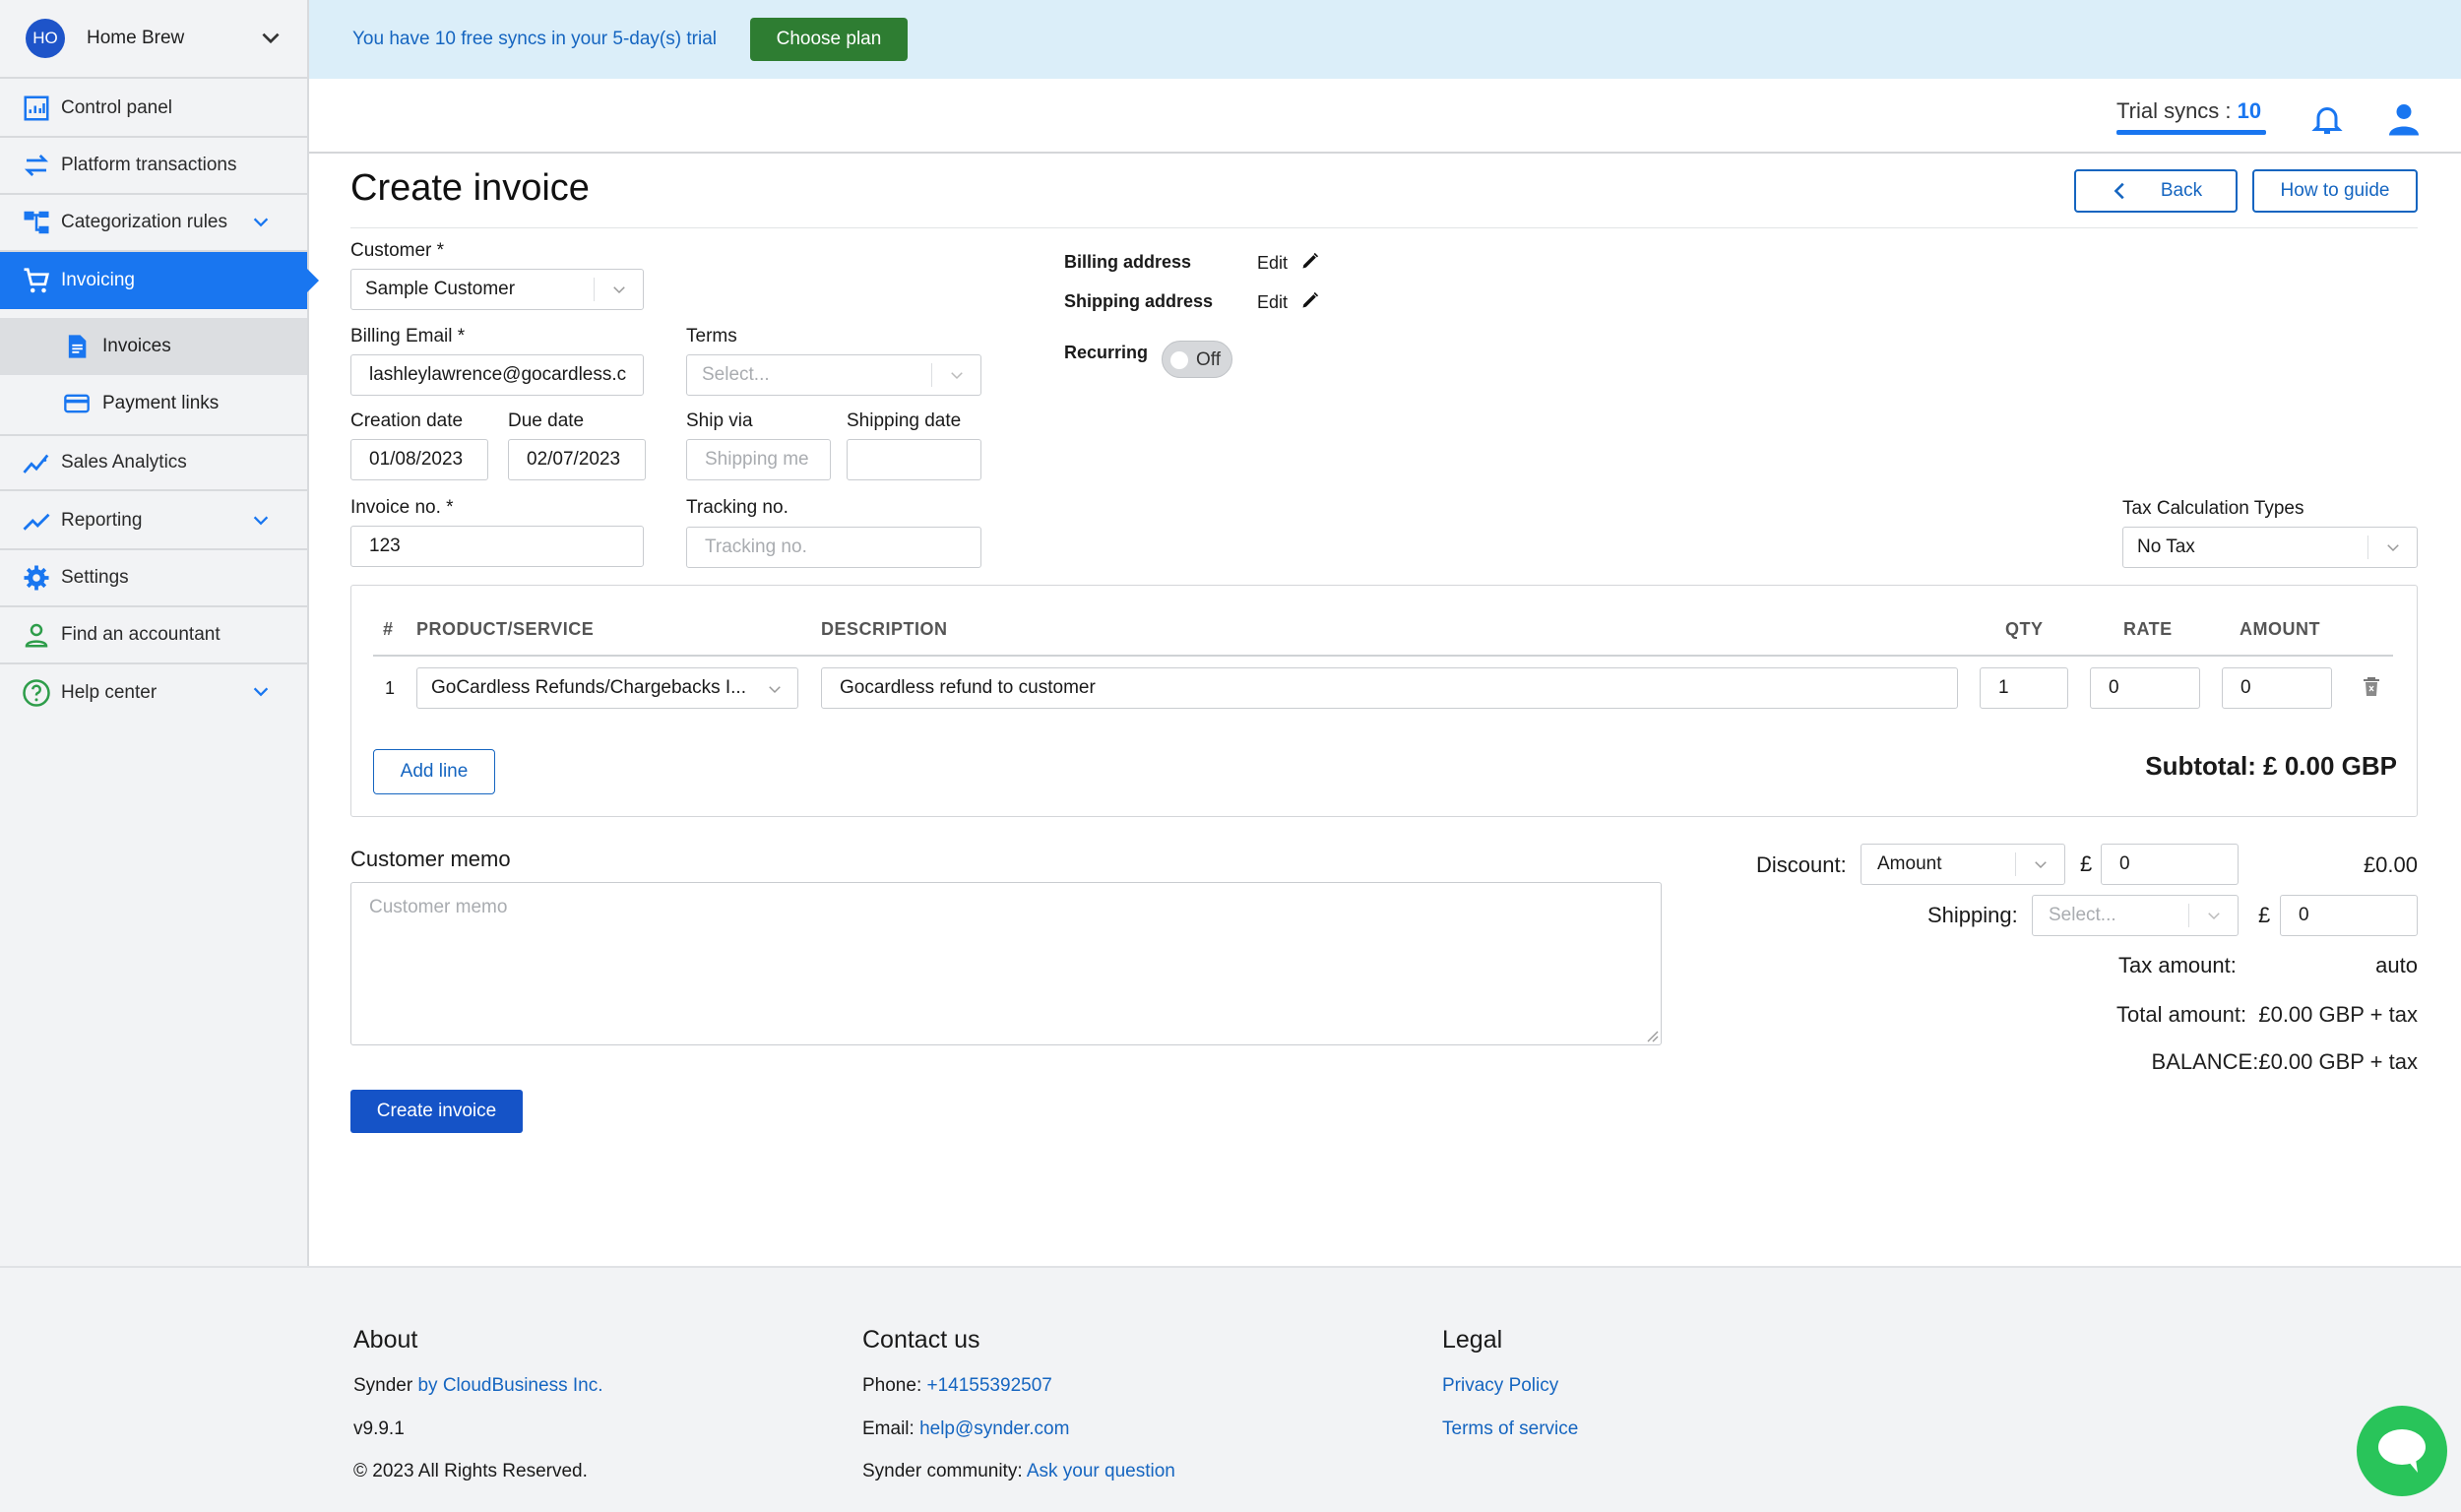 Image resolution: width=2461 pixels, height=1512 pixels. What do you see at coordinates (2338, 1014) in the screenshot?
I see `total-amount-value: £0.00 GBP + tax` at bounding box center [2338, 1014].